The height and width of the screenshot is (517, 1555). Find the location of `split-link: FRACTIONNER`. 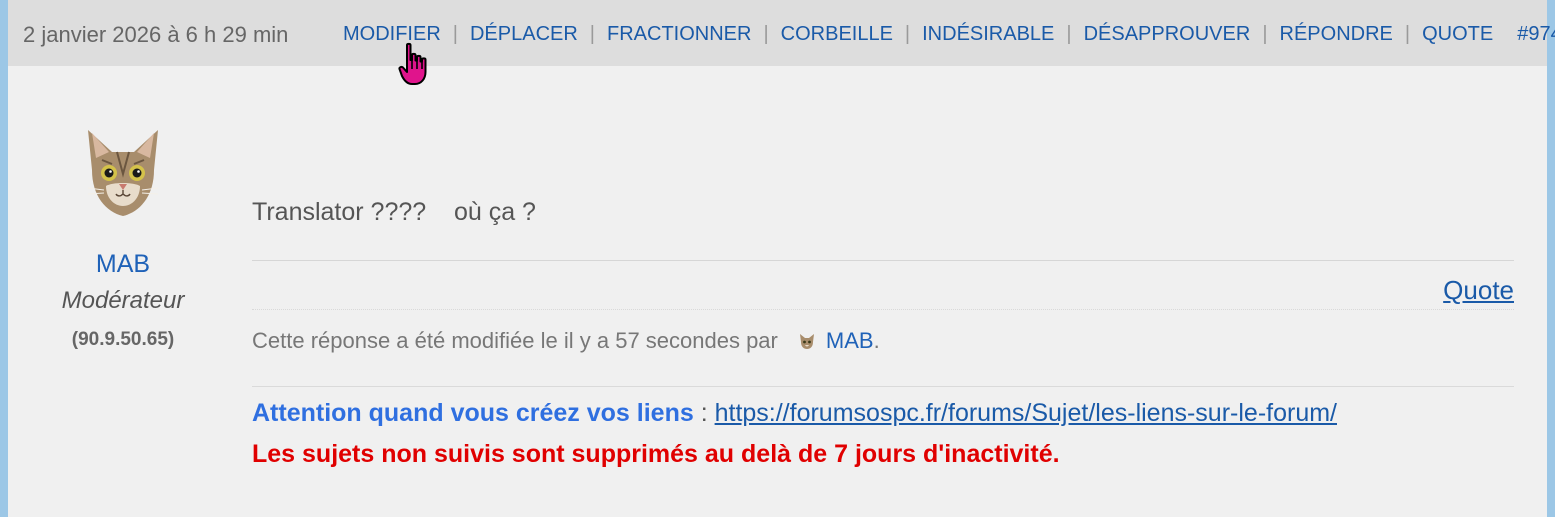

split-link: FRACTIONNER is located at coordinates (679, 34).